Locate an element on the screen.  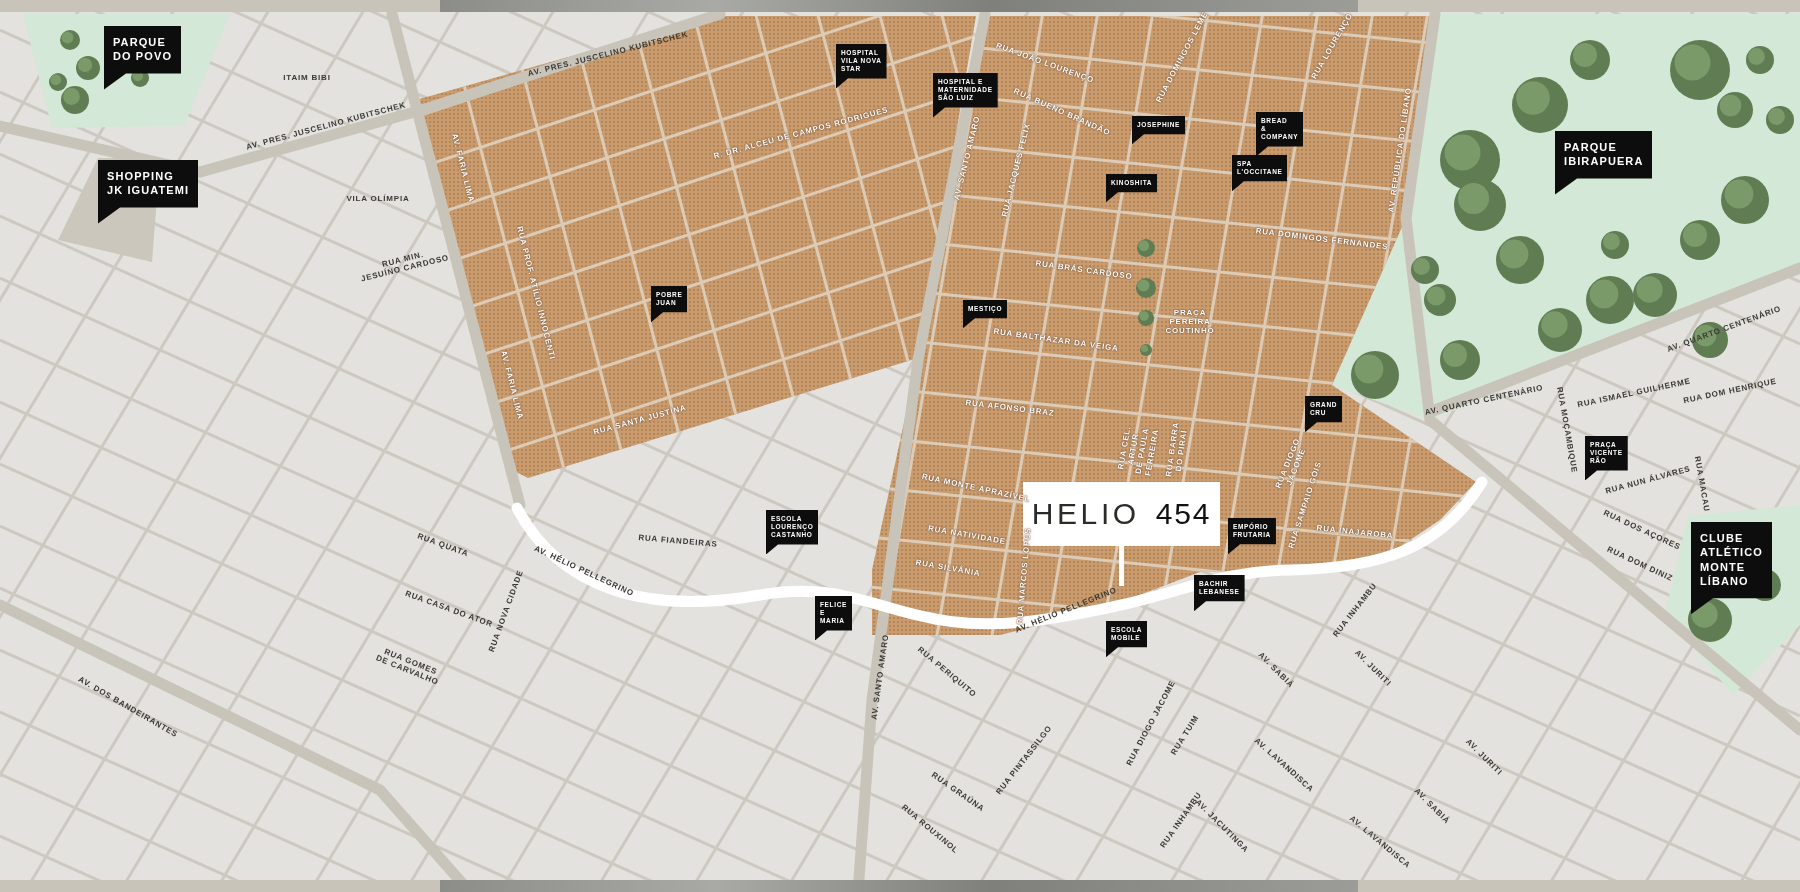
street-label: RUA CEL. ARTUR DE PAULA FERREIRA is located at coordinates (1138, 450).